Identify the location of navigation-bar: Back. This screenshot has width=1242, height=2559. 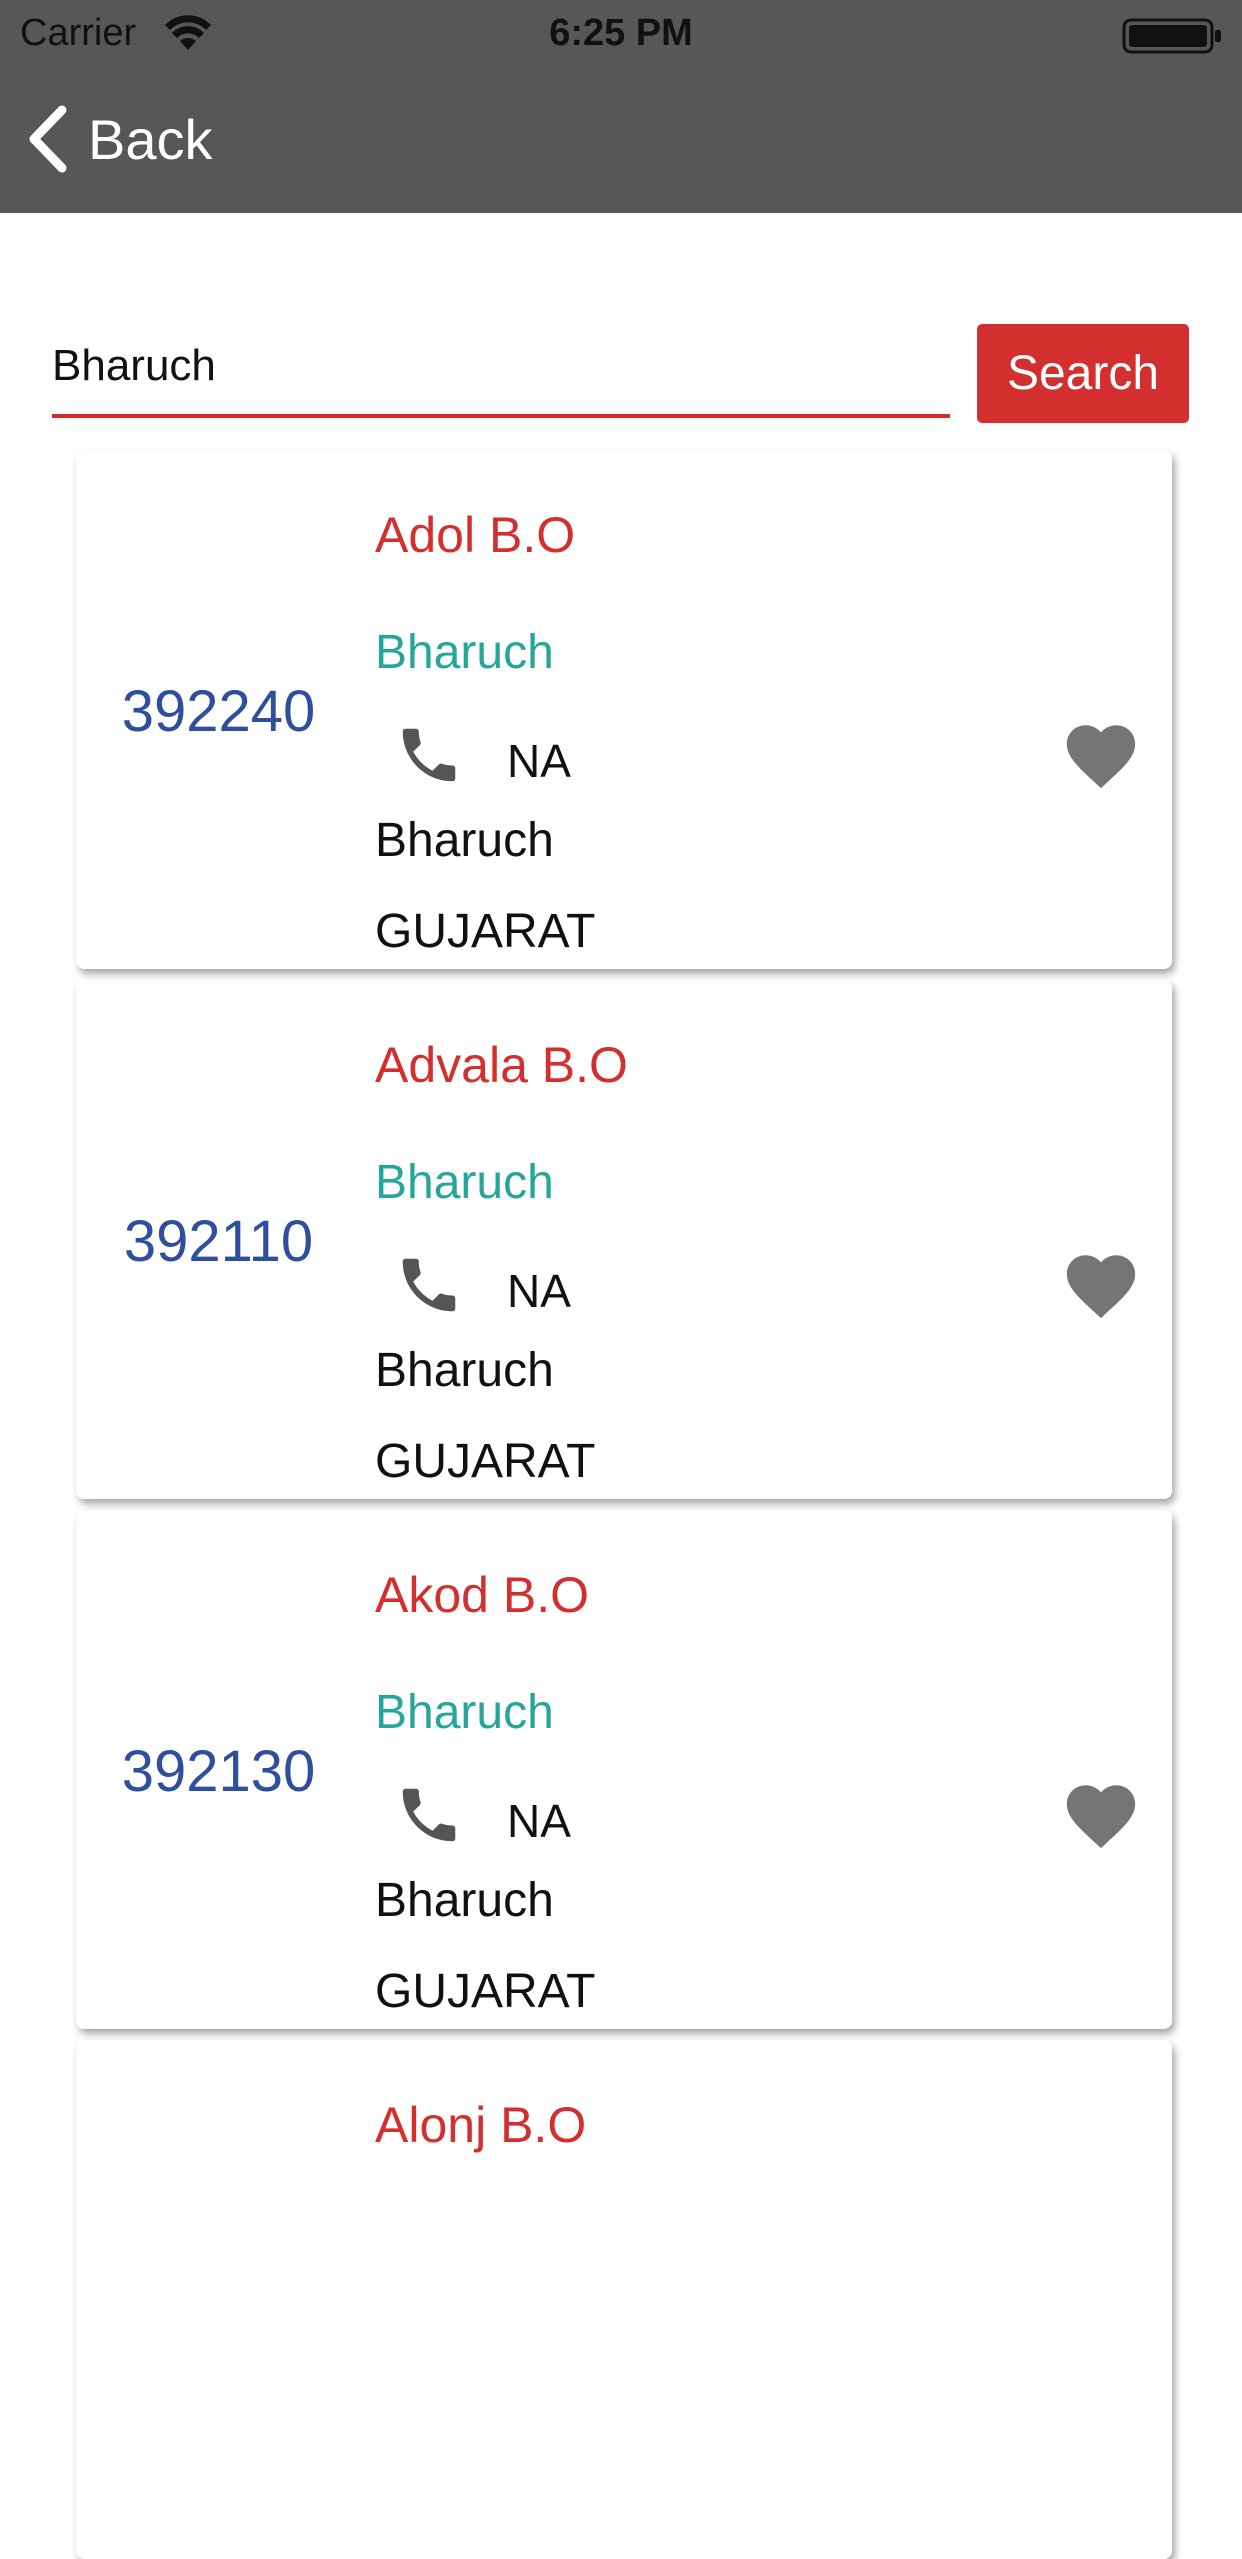
(621, 140).